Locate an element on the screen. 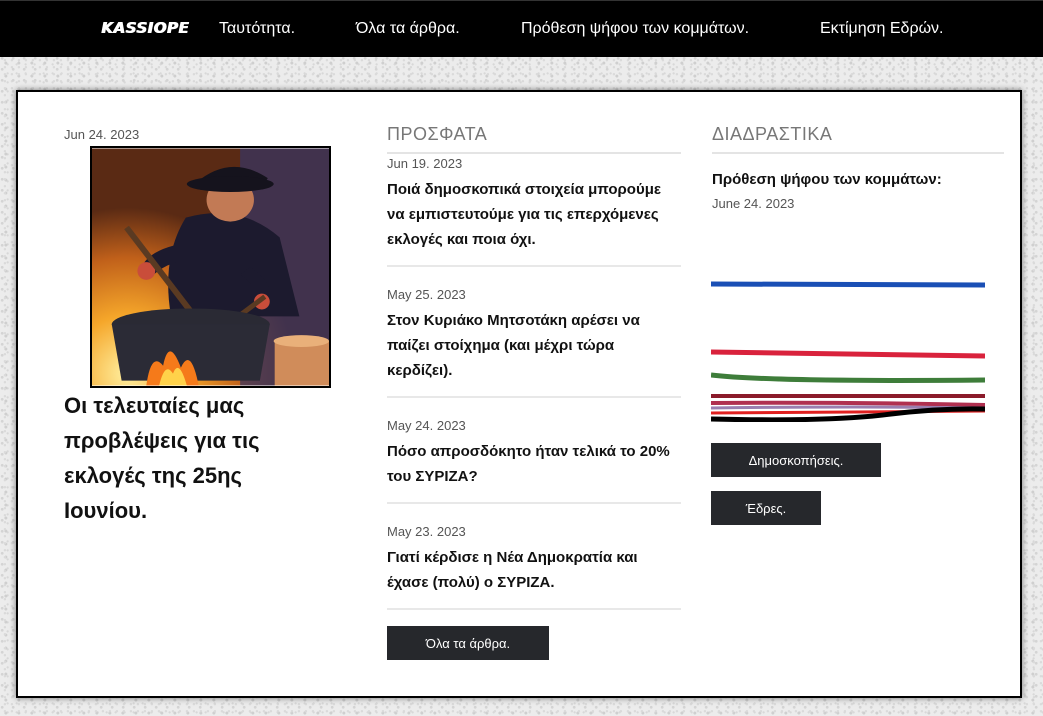 The height and width of the screenshot is (716, 1043). trend-line-red is located at coordinates (848, 354).